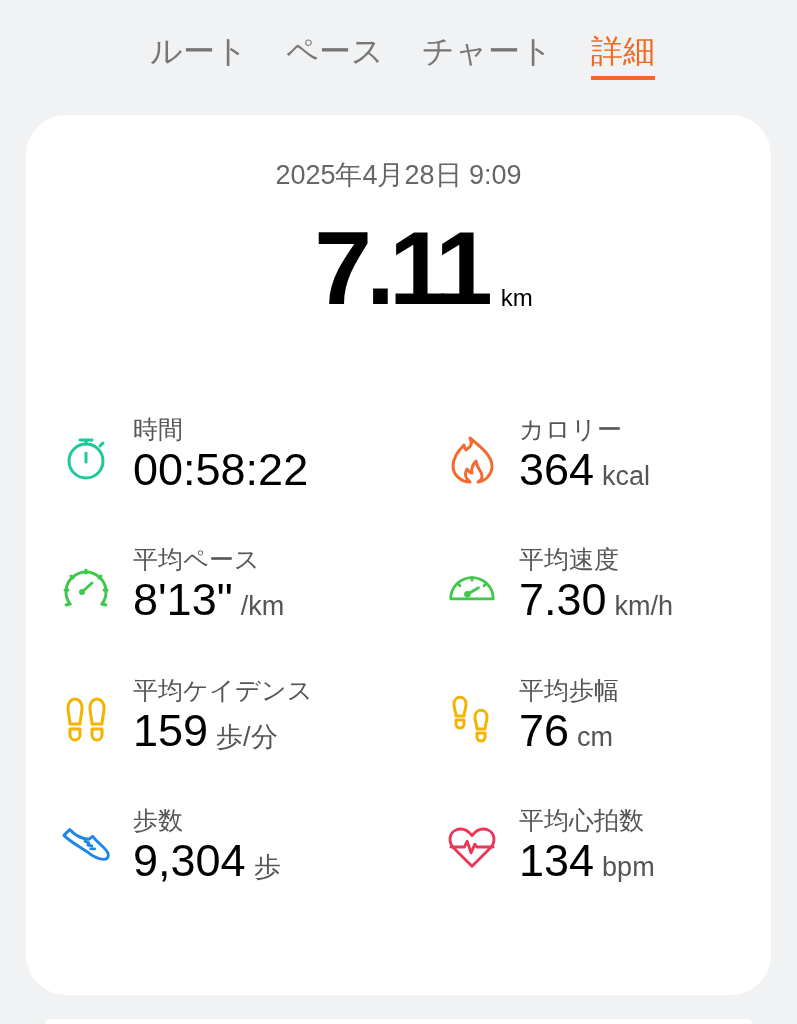  What do you see at coordinates (544, 730) in the screenshot?
I see `stat-value: 76` at bounding box center [544, 730].